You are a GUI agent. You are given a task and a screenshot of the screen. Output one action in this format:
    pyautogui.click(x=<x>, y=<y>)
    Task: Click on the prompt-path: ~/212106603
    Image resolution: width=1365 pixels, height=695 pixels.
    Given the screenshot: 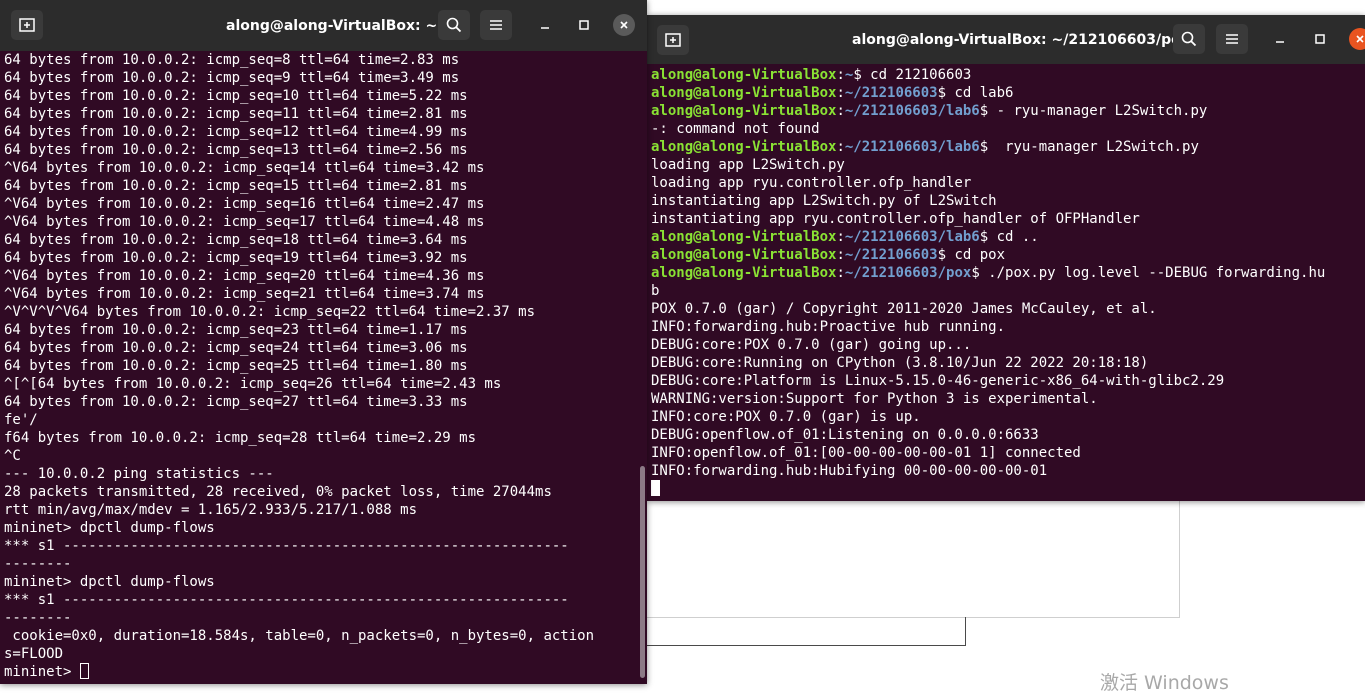 What is the action you would take?
    pyautogui.click(x=891, y=93)
    